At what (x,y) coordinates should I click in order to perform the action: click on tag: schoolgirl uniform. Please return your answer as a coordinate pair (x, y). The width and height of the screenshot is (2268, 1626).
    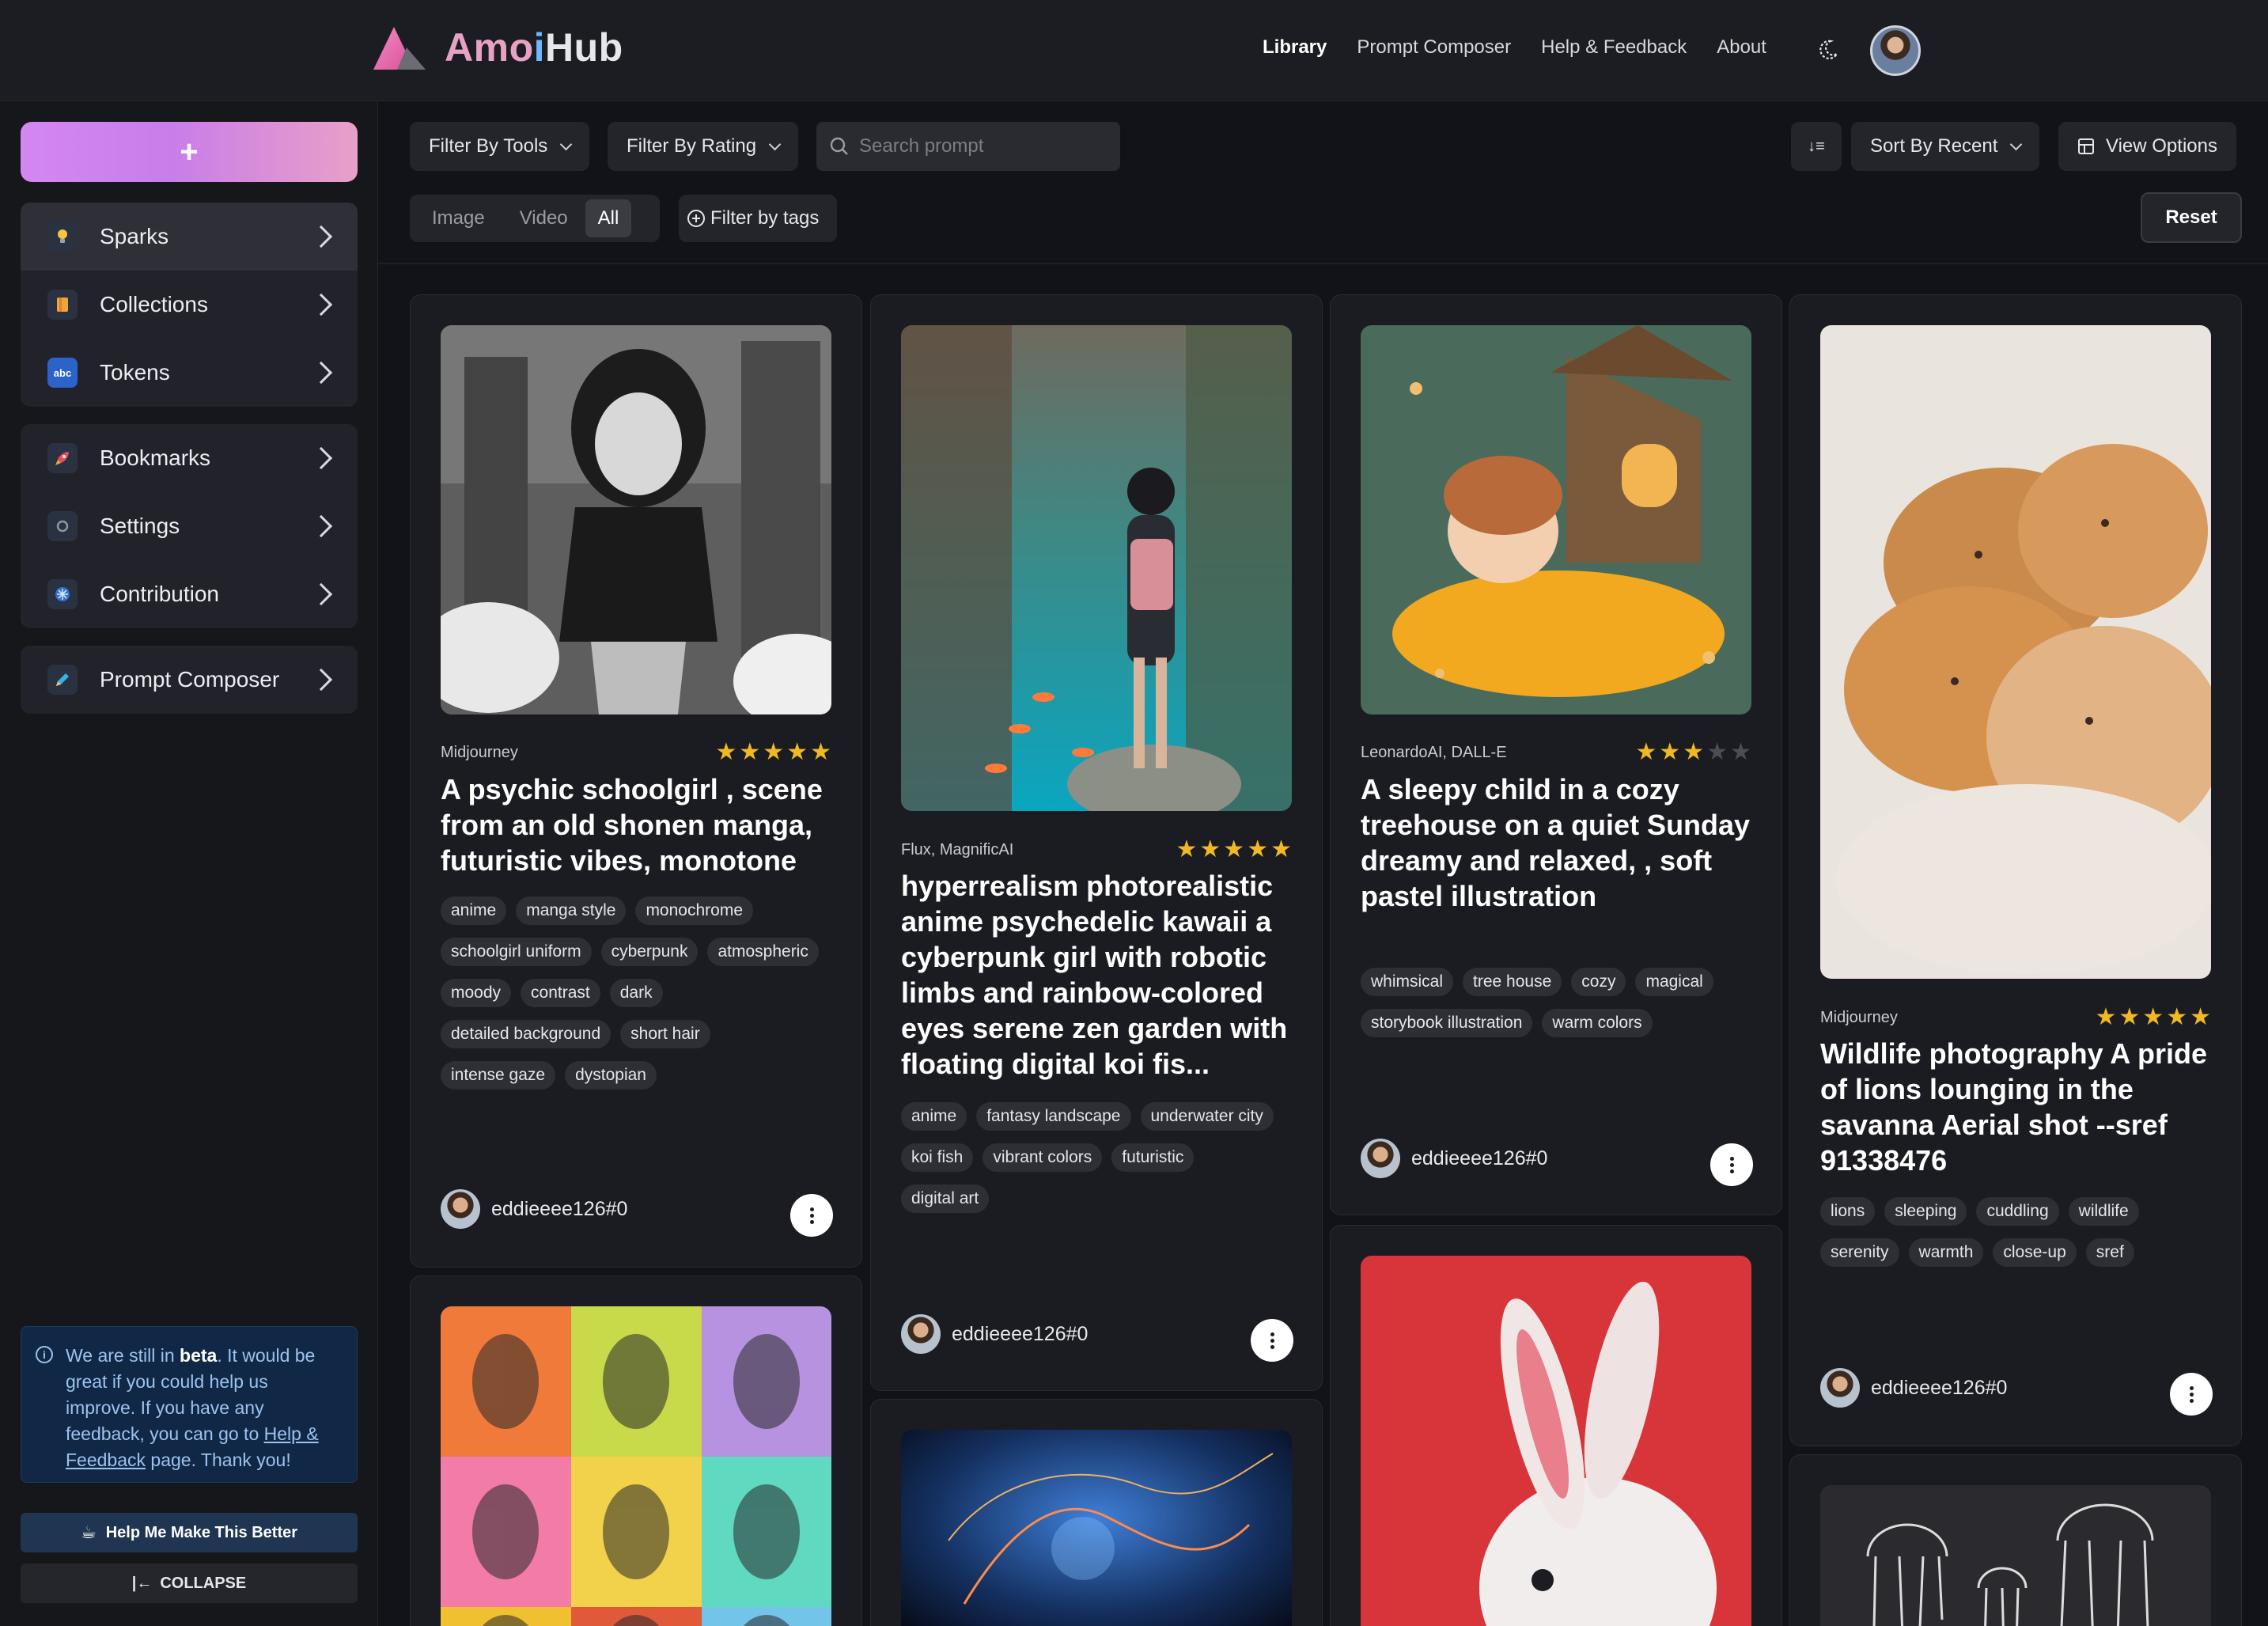
    Looking at the image, I should click on (516, 952).